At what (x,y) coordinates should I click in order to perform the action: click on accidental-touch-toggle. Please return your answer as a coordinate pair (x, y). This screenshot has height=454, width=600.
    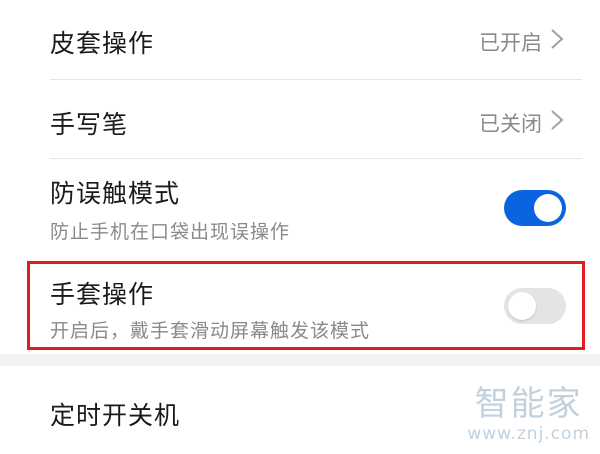
    Looking at the image, I should click on (535, 208).